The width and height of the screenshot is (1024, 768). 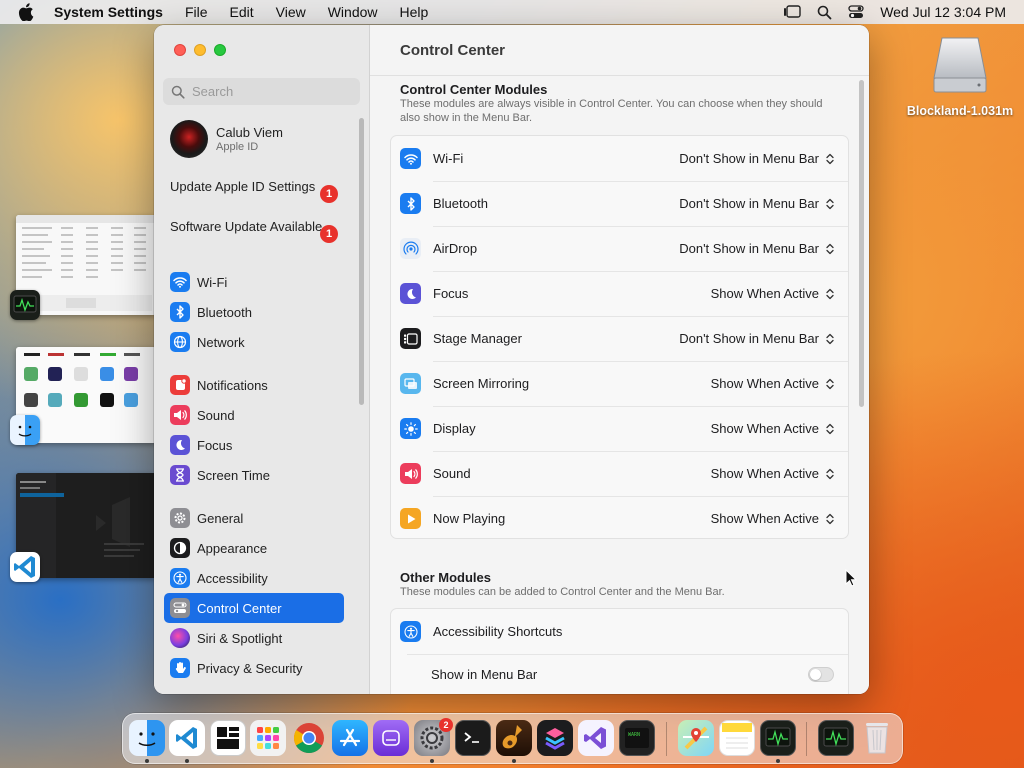 I want to click on sidebar-item-network: Network, so click(x=254, y=342).